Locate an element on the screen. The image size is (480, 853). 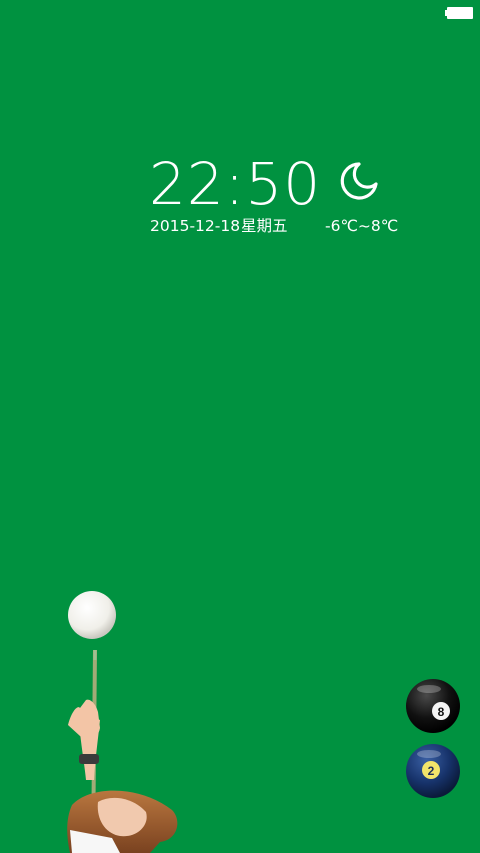
two-ball-icon: 2 is located at coordinates (433, 771).